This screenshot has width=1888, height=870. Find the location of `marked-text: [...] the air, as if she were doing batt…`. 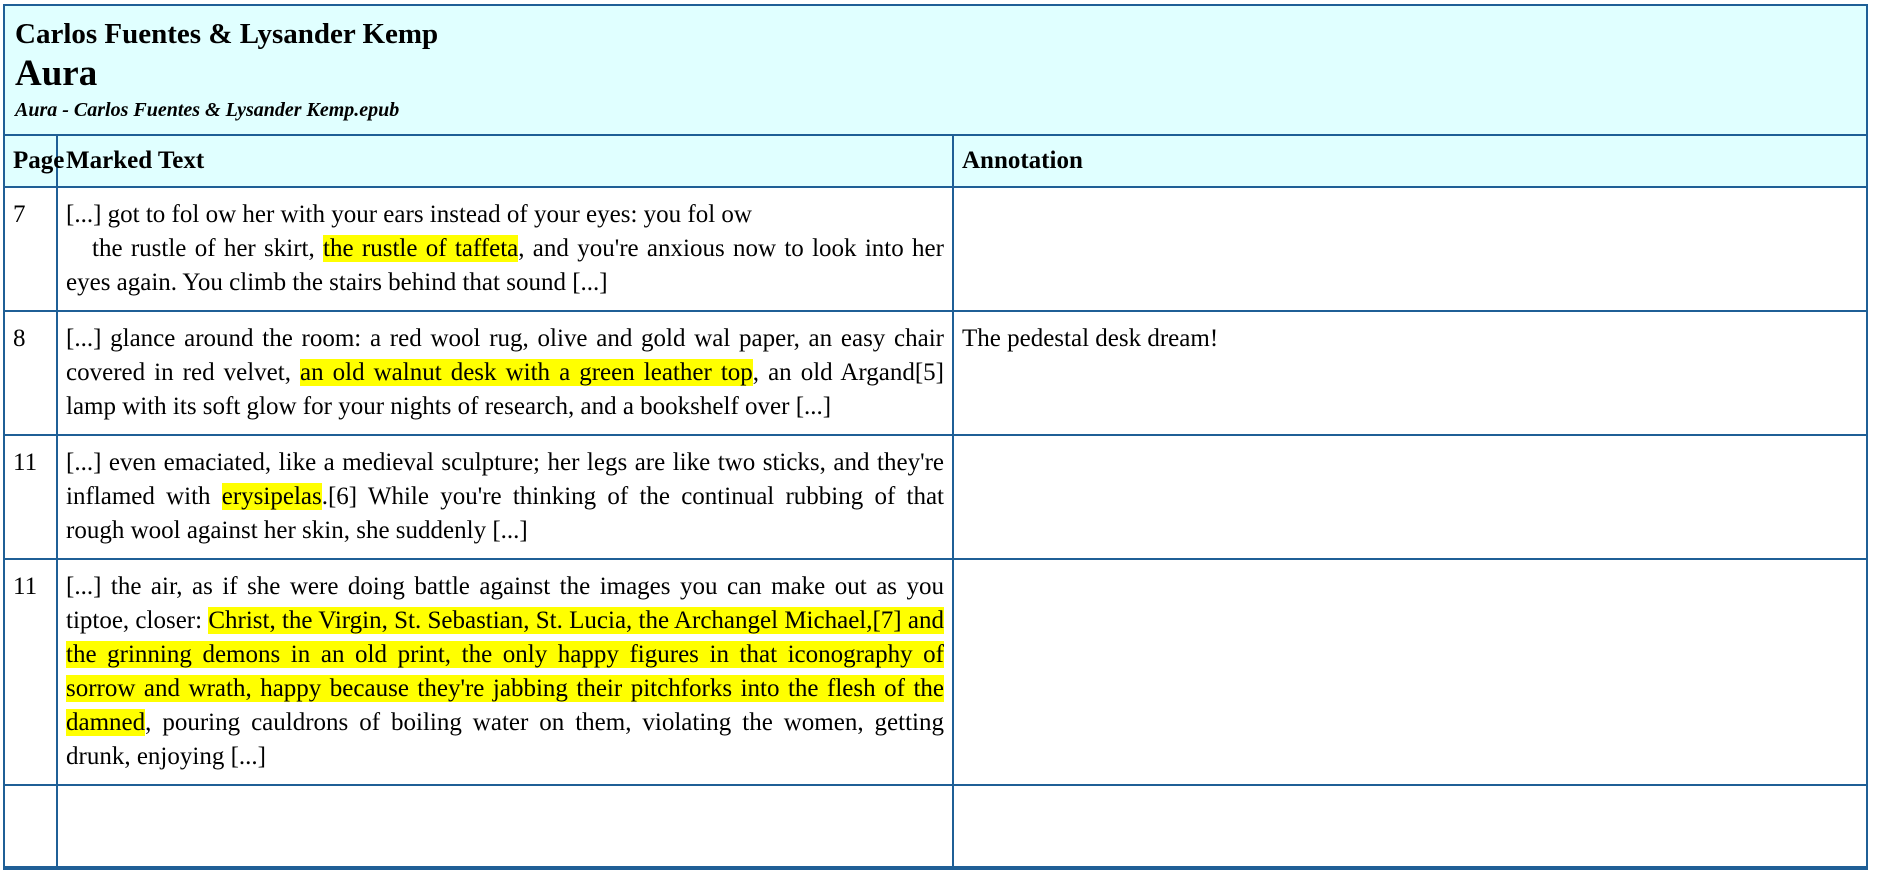

marked-text: [...] the air, as if she were doing batt… is located at coordinates (505, 672).